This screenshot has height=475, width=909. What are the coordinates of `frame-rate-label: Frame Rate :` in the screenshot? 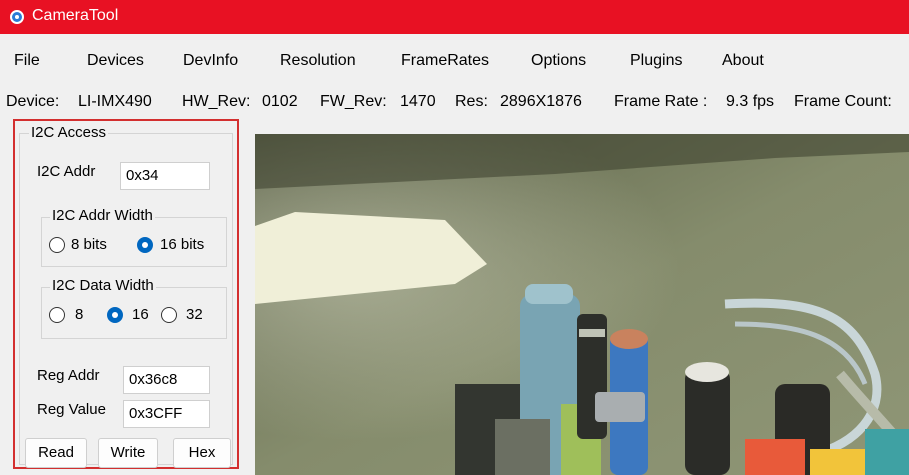 It's located at (661, 101).